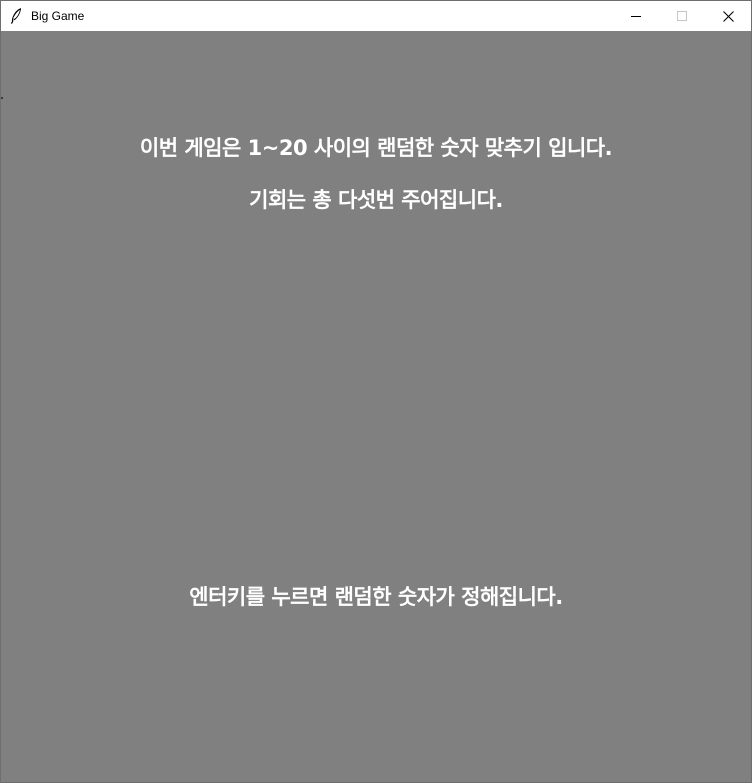  I want to click on feather-icon, so click(15, 16).